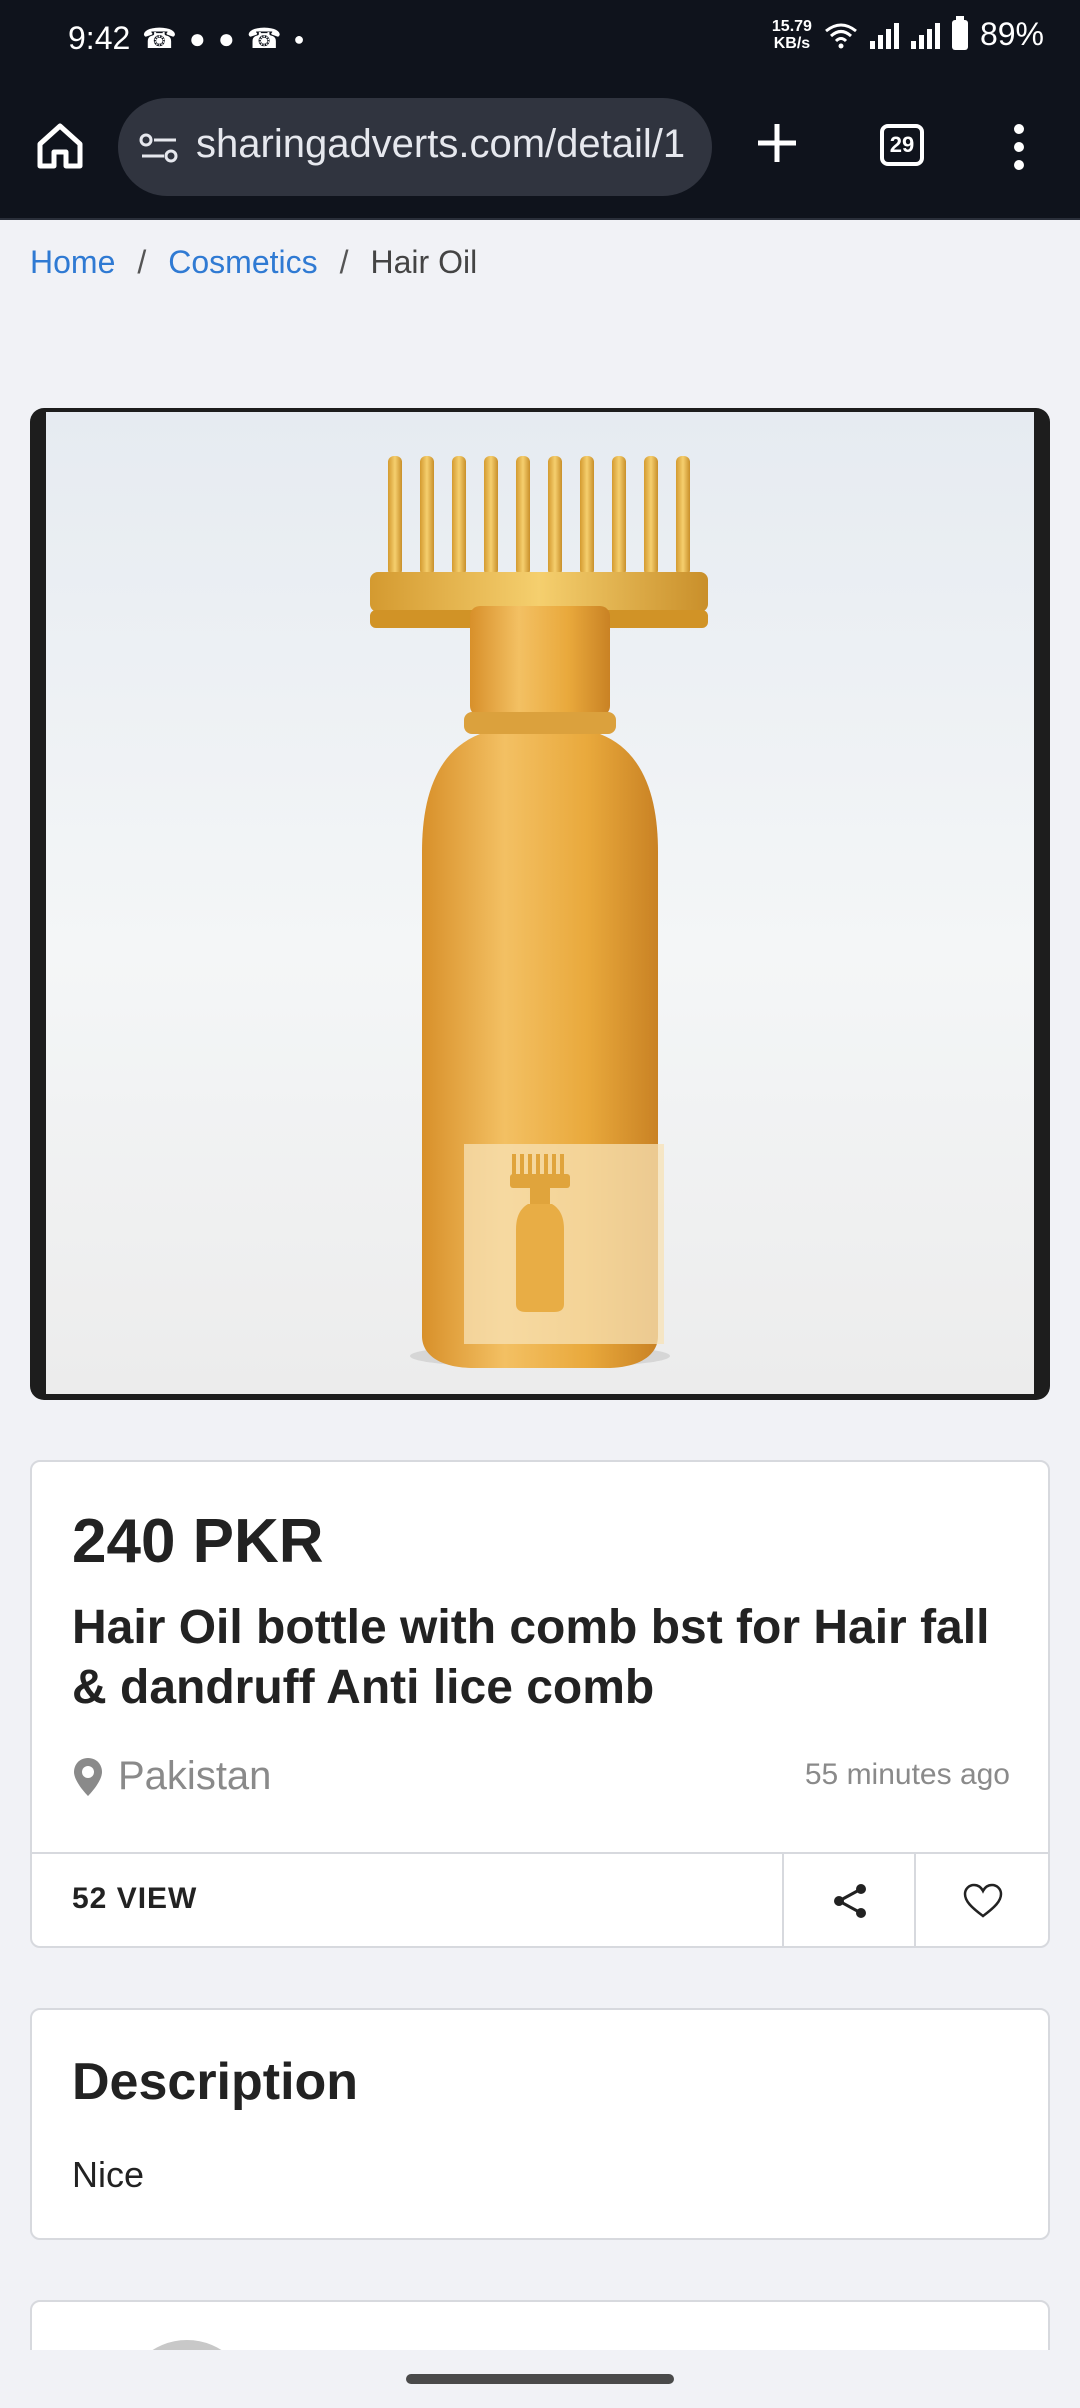  What do you see at coordinates (72, 262) in the screenshot?
I see `breadcrumb-home: Home` at bounding box center [72, 262].